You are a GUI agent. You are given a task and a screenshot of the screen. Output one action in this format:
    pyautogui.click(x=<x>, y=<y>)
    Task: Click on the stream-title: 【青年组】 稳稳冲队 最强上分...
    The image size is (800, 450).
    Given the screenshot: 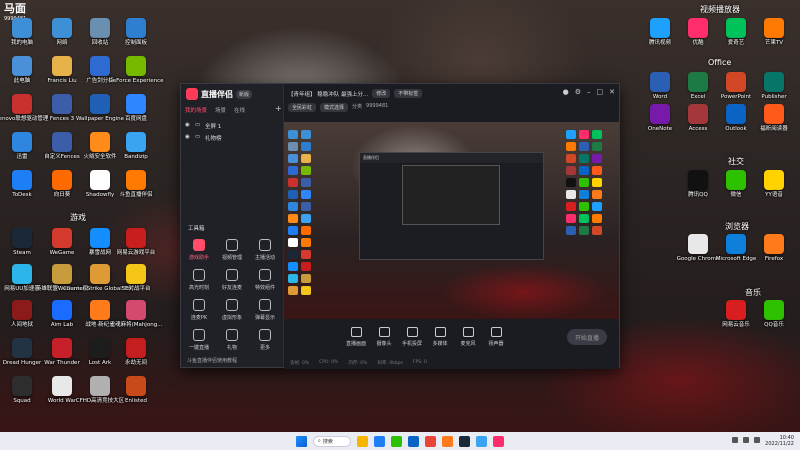 What is the action you would take?
    pyautogui.click(x=328, y=94)
    